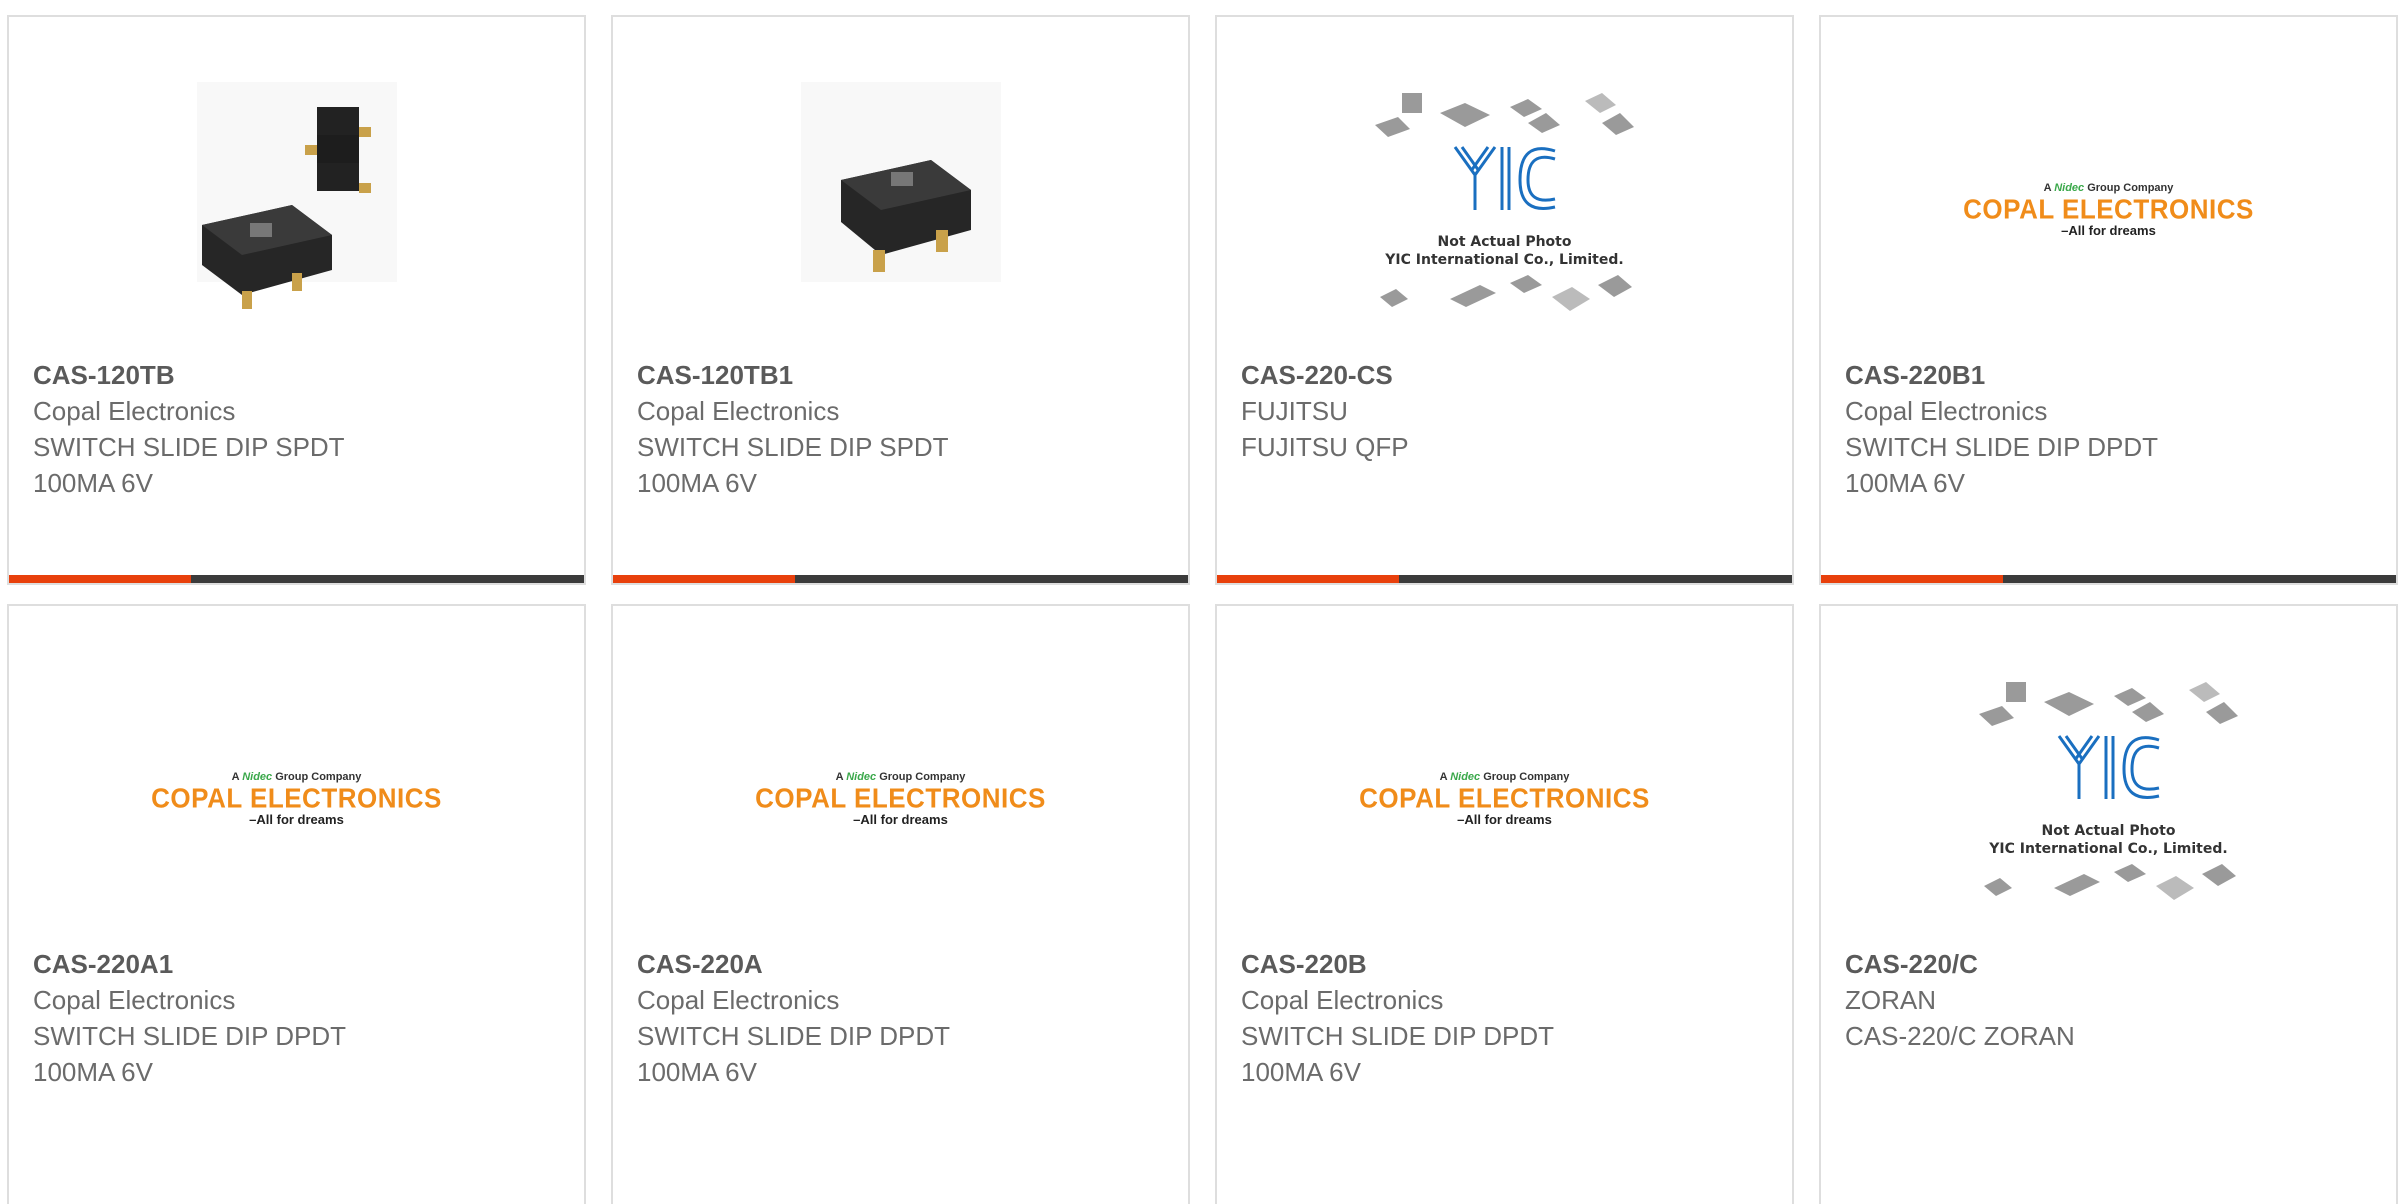 The image size is (2400, 1204). What do you see at coordinates (1294, 411) in the screenshot?
I see `manufacturer: FUJITSU` at bounding box center [1294, 411].